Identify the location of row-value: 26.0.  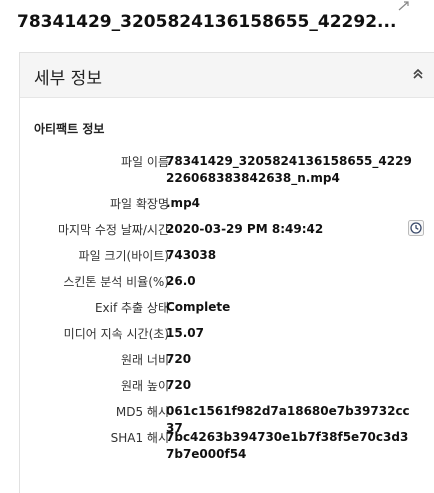
(181, 281).